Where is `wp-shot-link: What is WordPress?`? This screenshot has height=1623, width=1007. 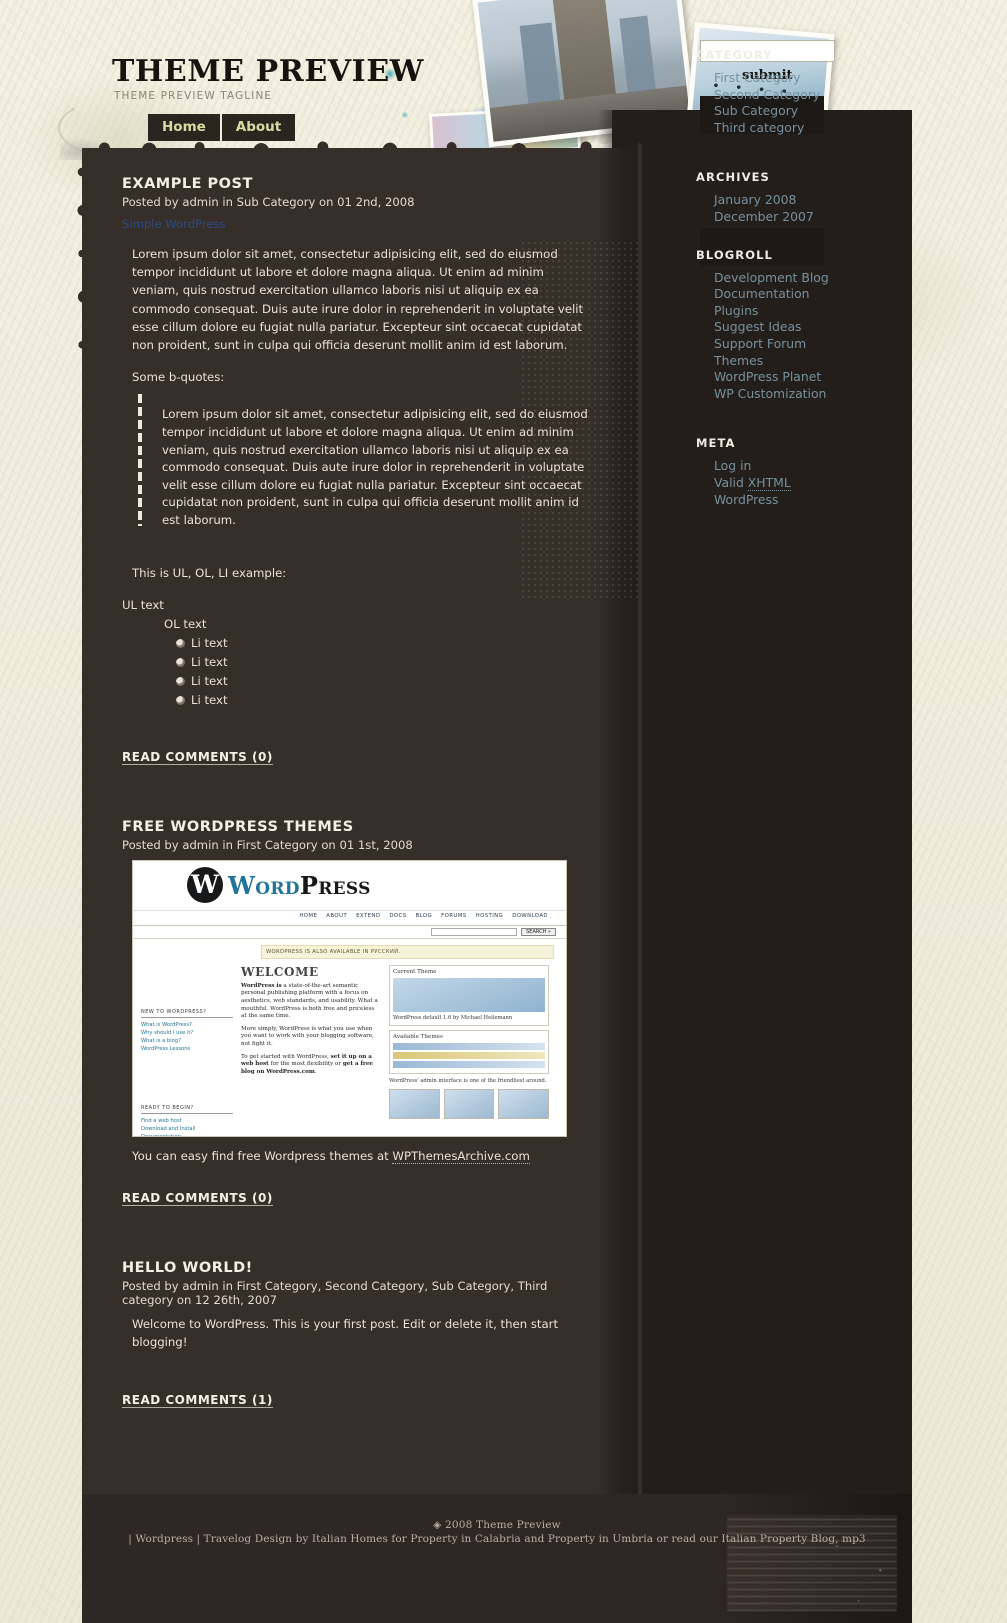 wp-shot-link: What is WordPress? is located at coordinates (166, 1024).